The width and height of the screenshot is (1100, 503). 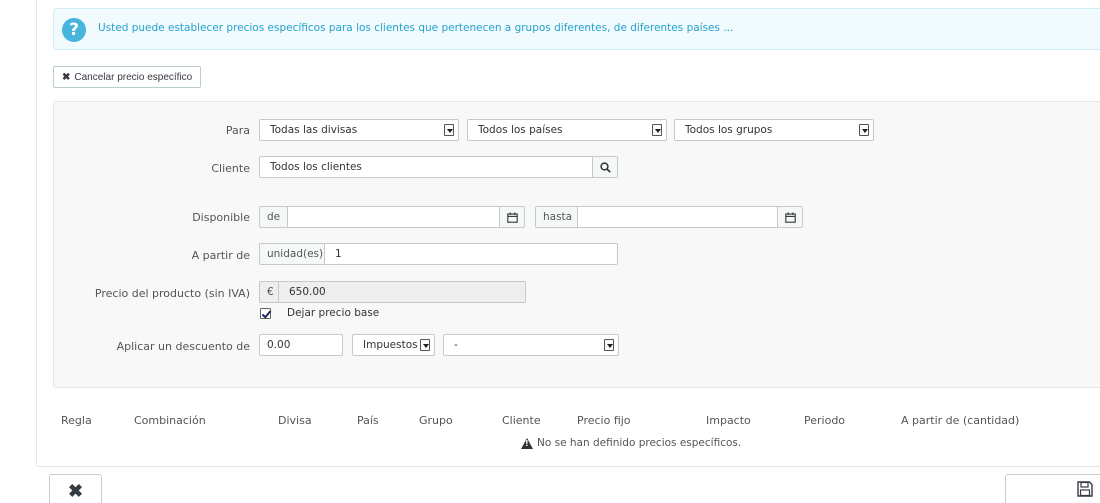 What do you see at coordinates (527, 443) in the screenshot?
I see `warning-icon` at bounding box center [527, 443].